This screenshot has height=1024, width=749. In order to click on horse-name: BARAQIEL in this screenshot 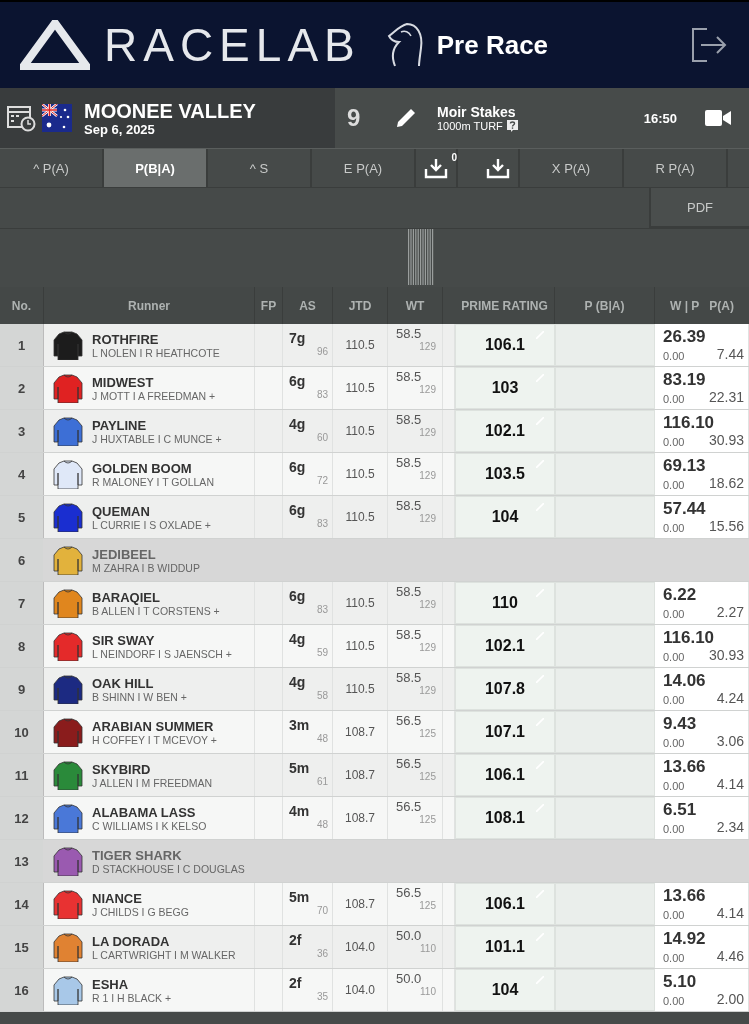, I will do `click(126, 597)`.